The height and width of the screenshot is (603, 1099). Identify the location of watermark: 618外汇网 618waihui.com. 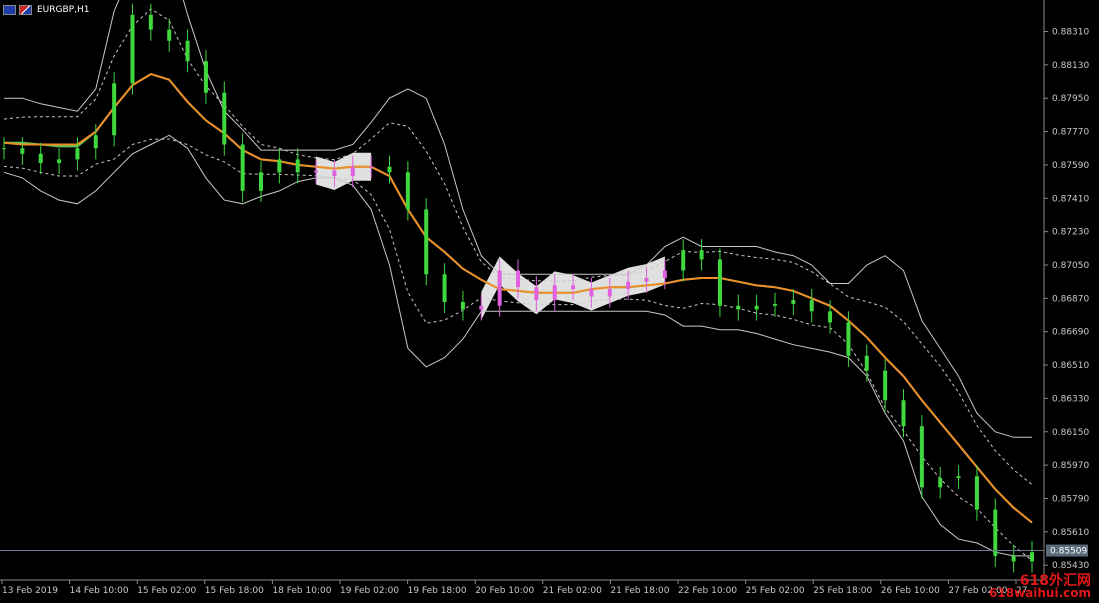
(1040, 587).